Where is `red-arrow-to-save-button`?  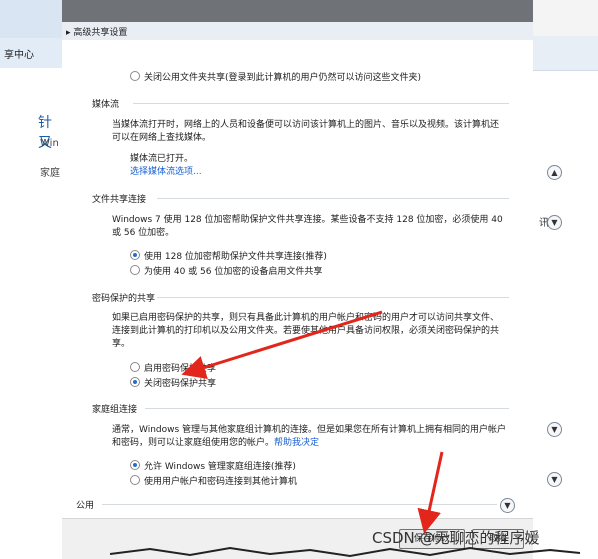 red-arrow-to-save-button is located at coordinates (430, 492).